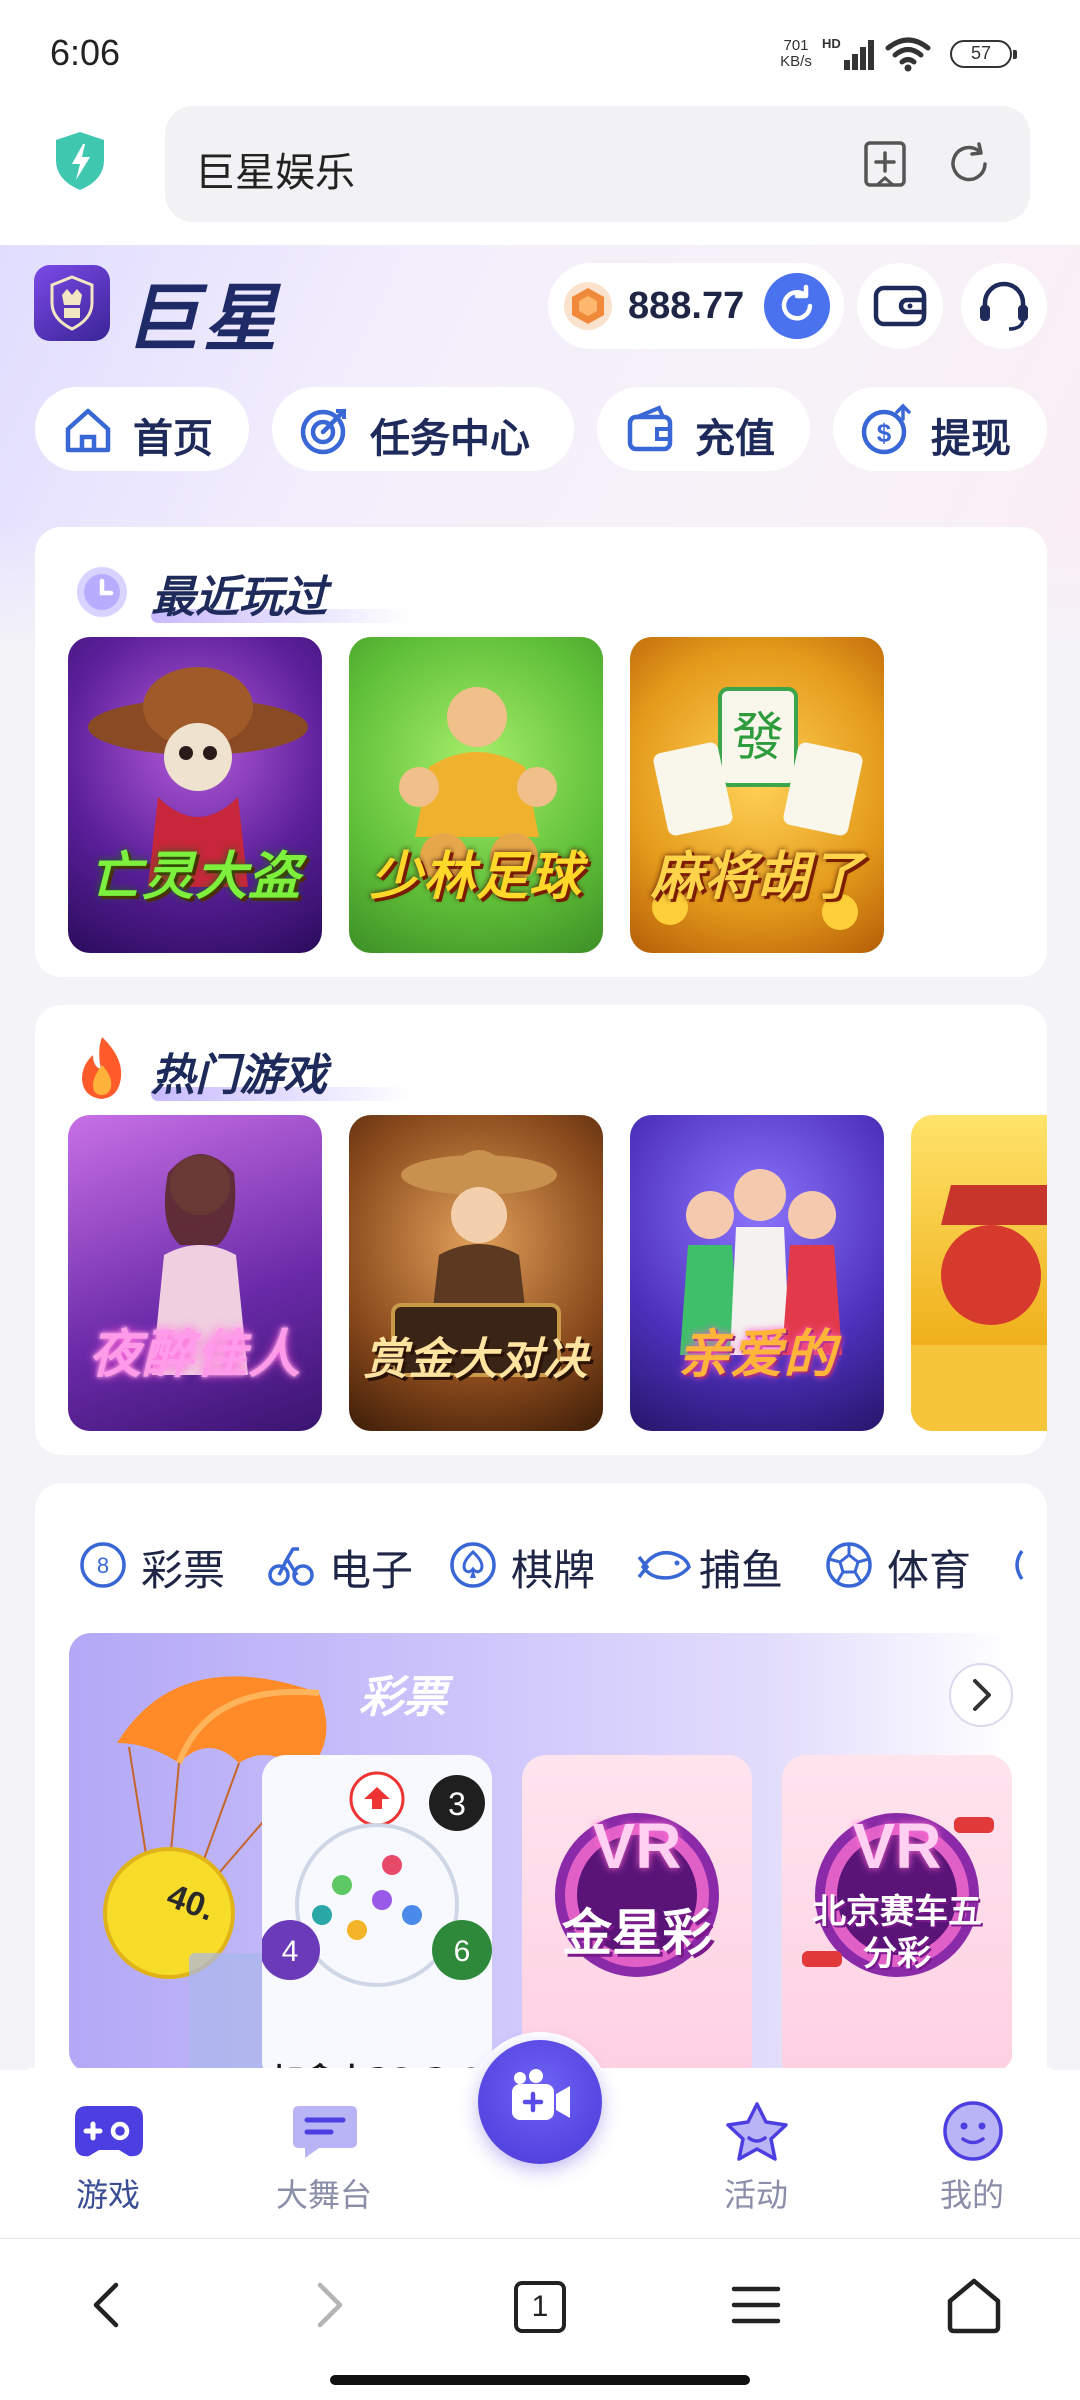 This screenshot has height=2400, width=1080. I want to click on svg-text: 發, so click(758, 738).